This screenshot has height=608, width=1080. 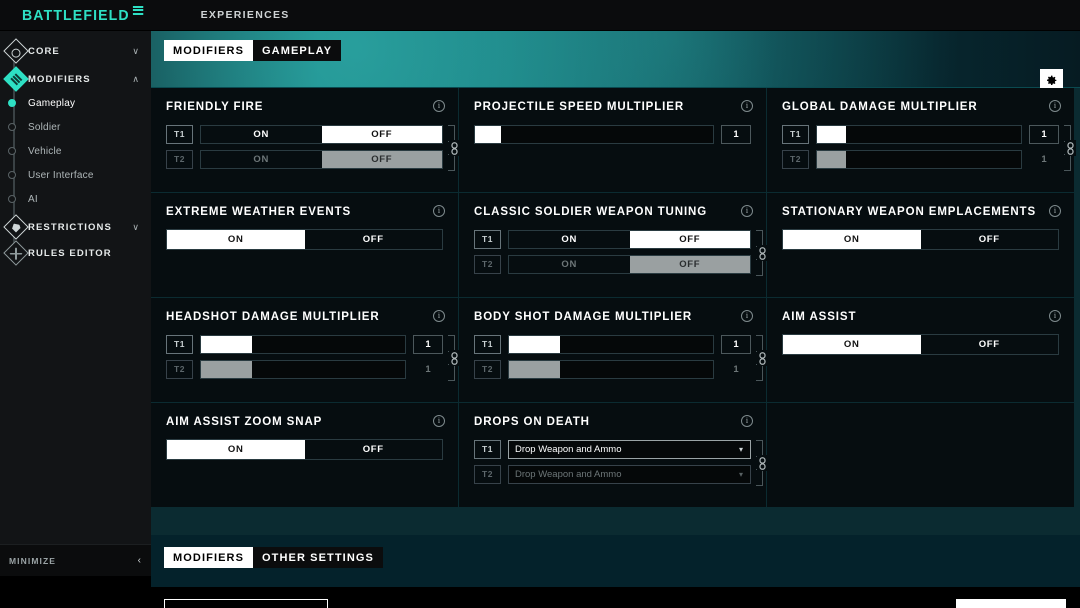 I want to click on sidebar-item-rules-editor-label: RULES EDITOR, so click(x=70, y=253).